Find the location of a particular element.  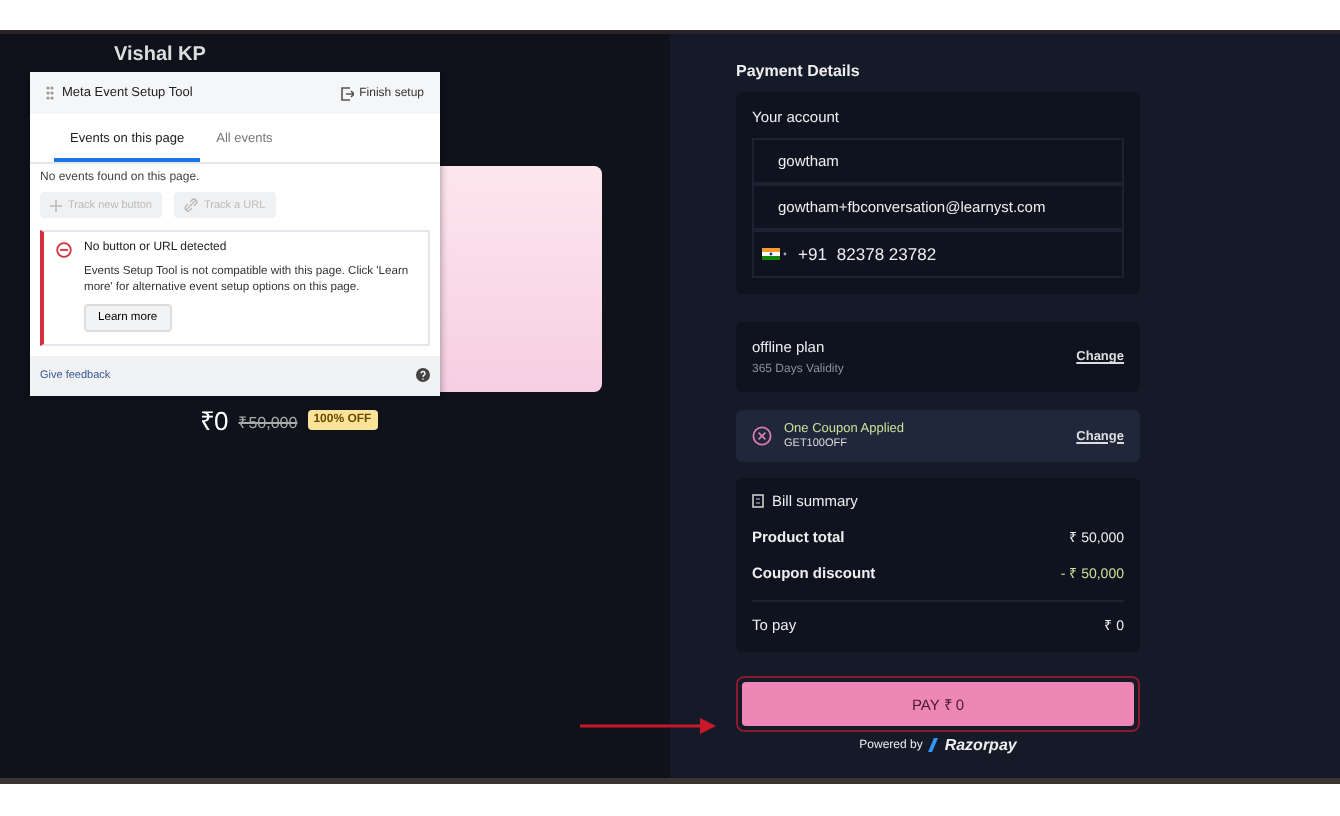

flag-icon is located at coordinates (775, 254).